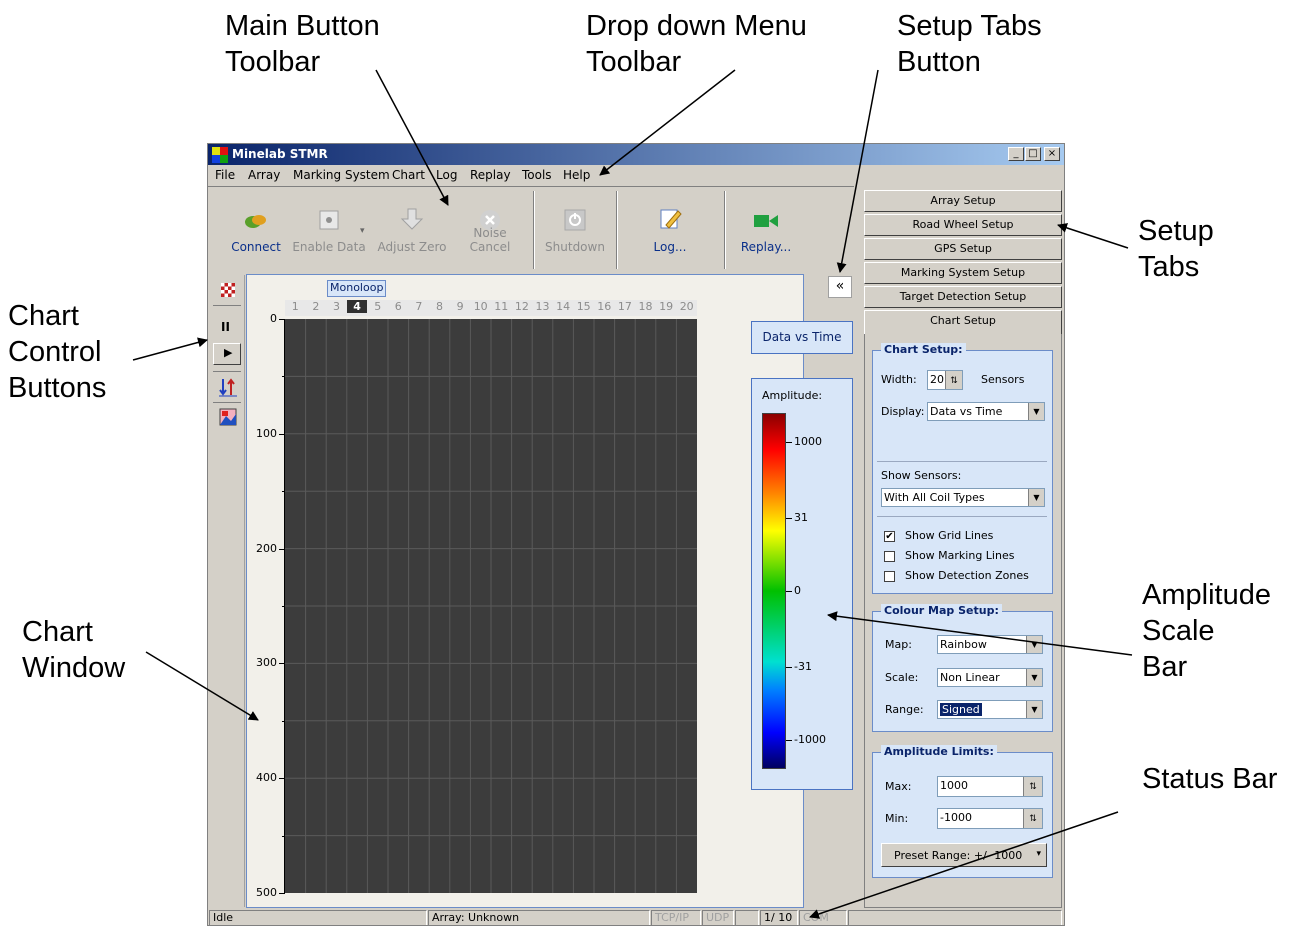  I want to click on sensor-number: 8, so click(439, 306).